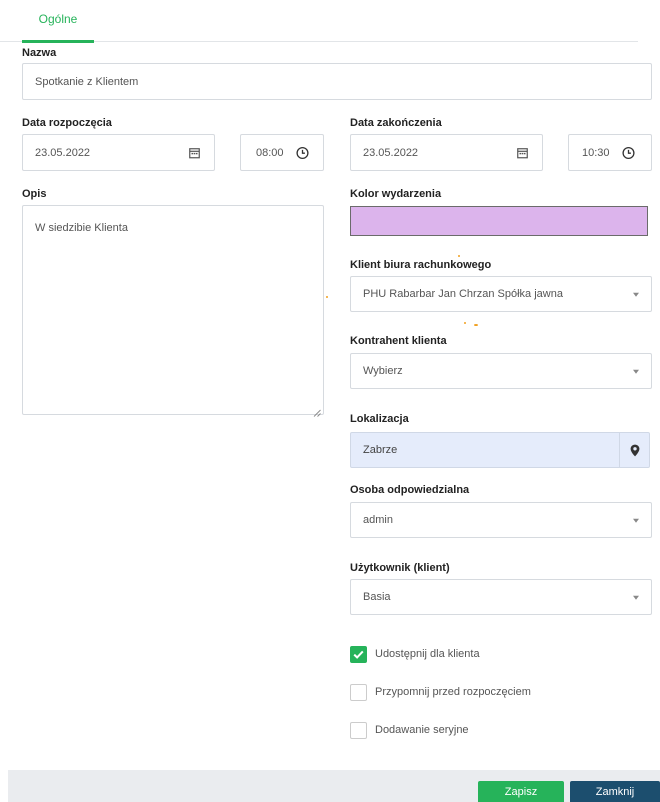 The height and width of the screenshot is (802, 660). Describe the element at coordinates (400, 568) in the screenshot. I see `user-label: Użytkownik (klient)` at that location.